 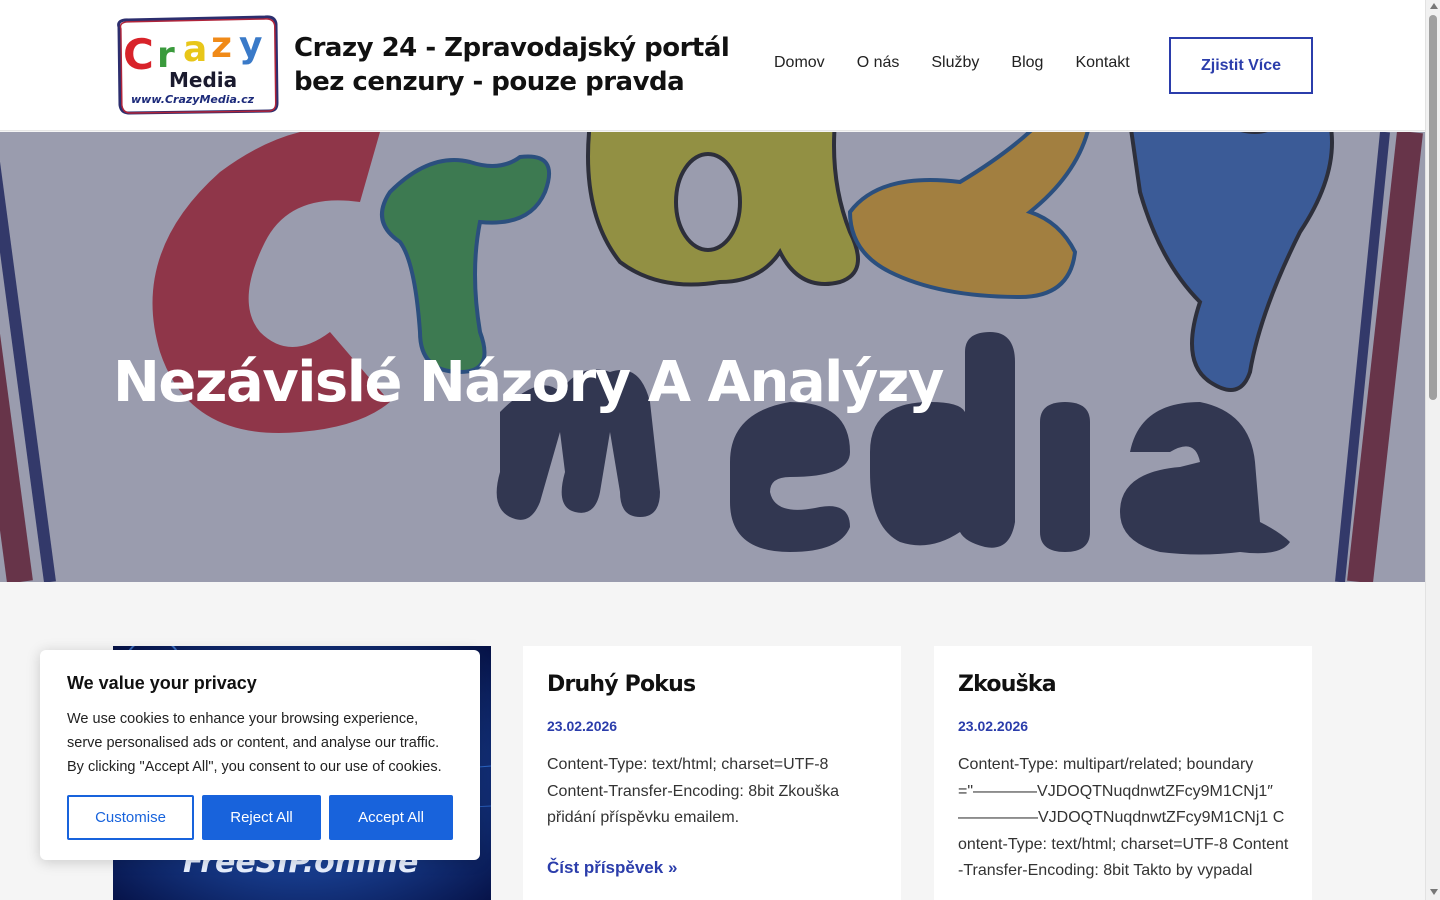 What do you see at coordinates (621, 684) in the screenshot?
I see `post-title: Druhý Pokus` at bounding box center [621, 684].